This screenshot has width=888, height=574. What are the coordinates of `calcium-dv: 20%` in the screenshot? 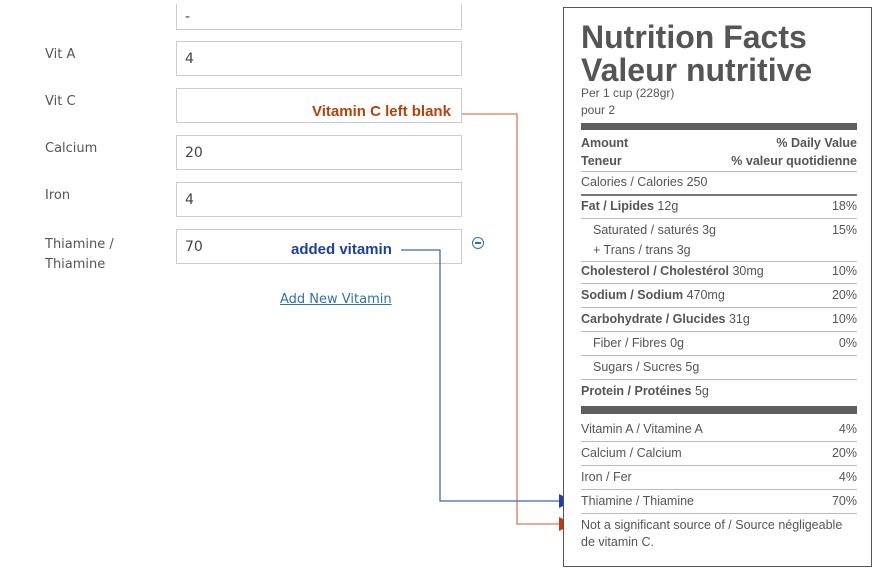 It's located at (844, 453).